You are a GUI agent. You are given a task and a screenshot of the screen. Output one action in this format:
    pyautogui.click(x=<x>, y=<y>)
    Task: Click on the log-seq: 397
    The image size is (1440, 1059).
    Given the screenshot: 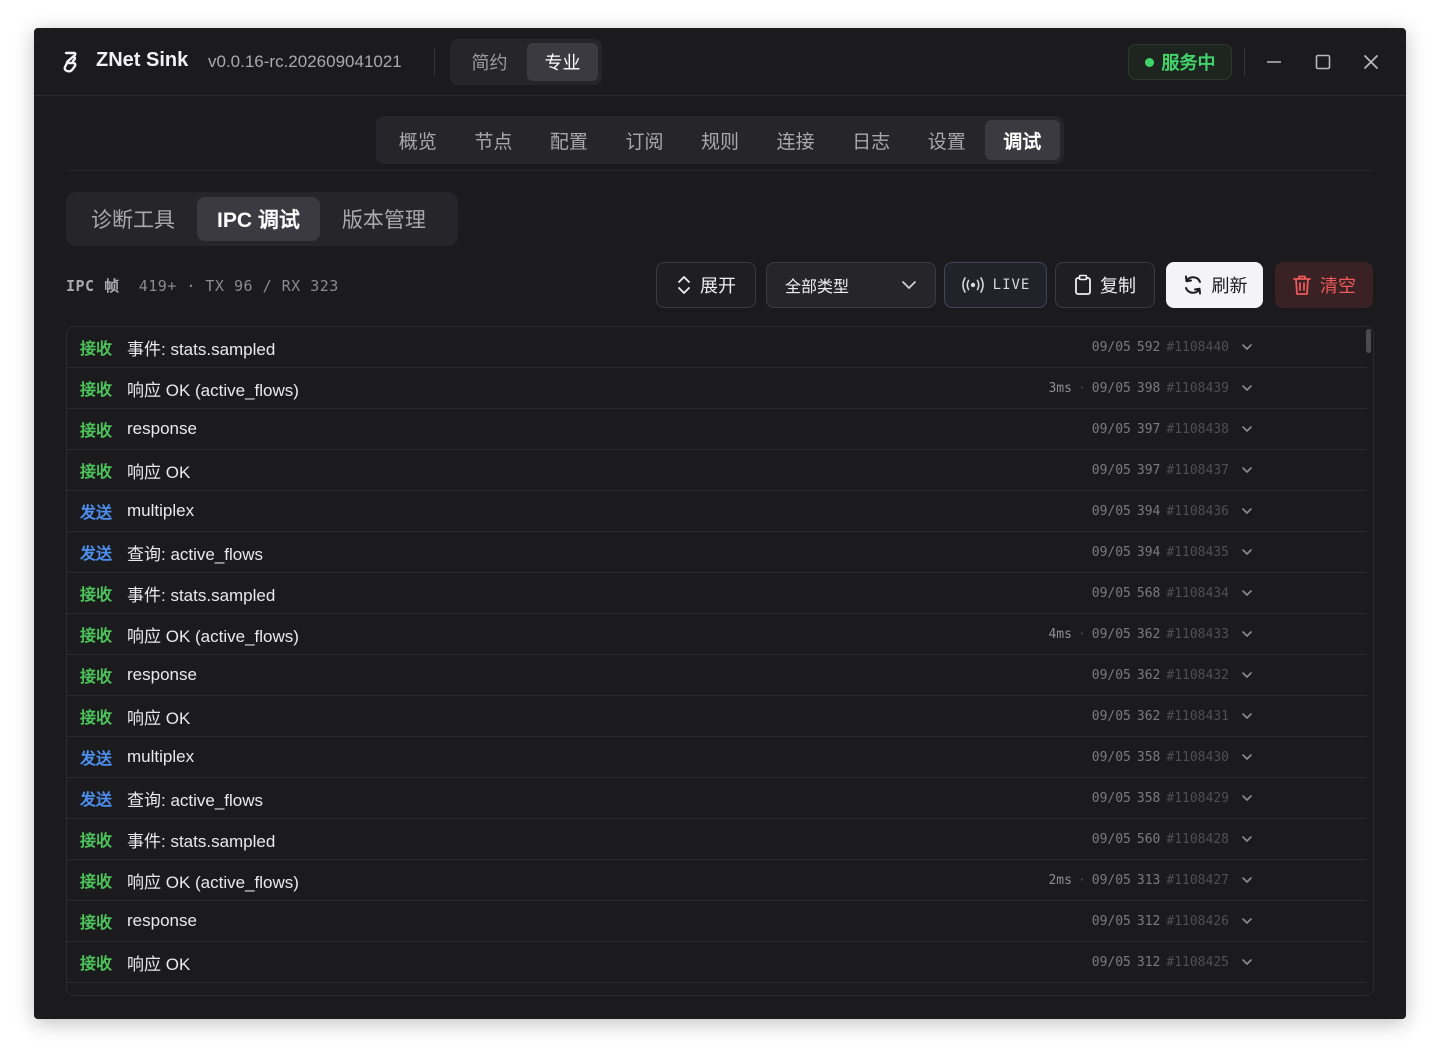 What is the action you would take?
    pyautogui.click(x=1148, y=429)
    